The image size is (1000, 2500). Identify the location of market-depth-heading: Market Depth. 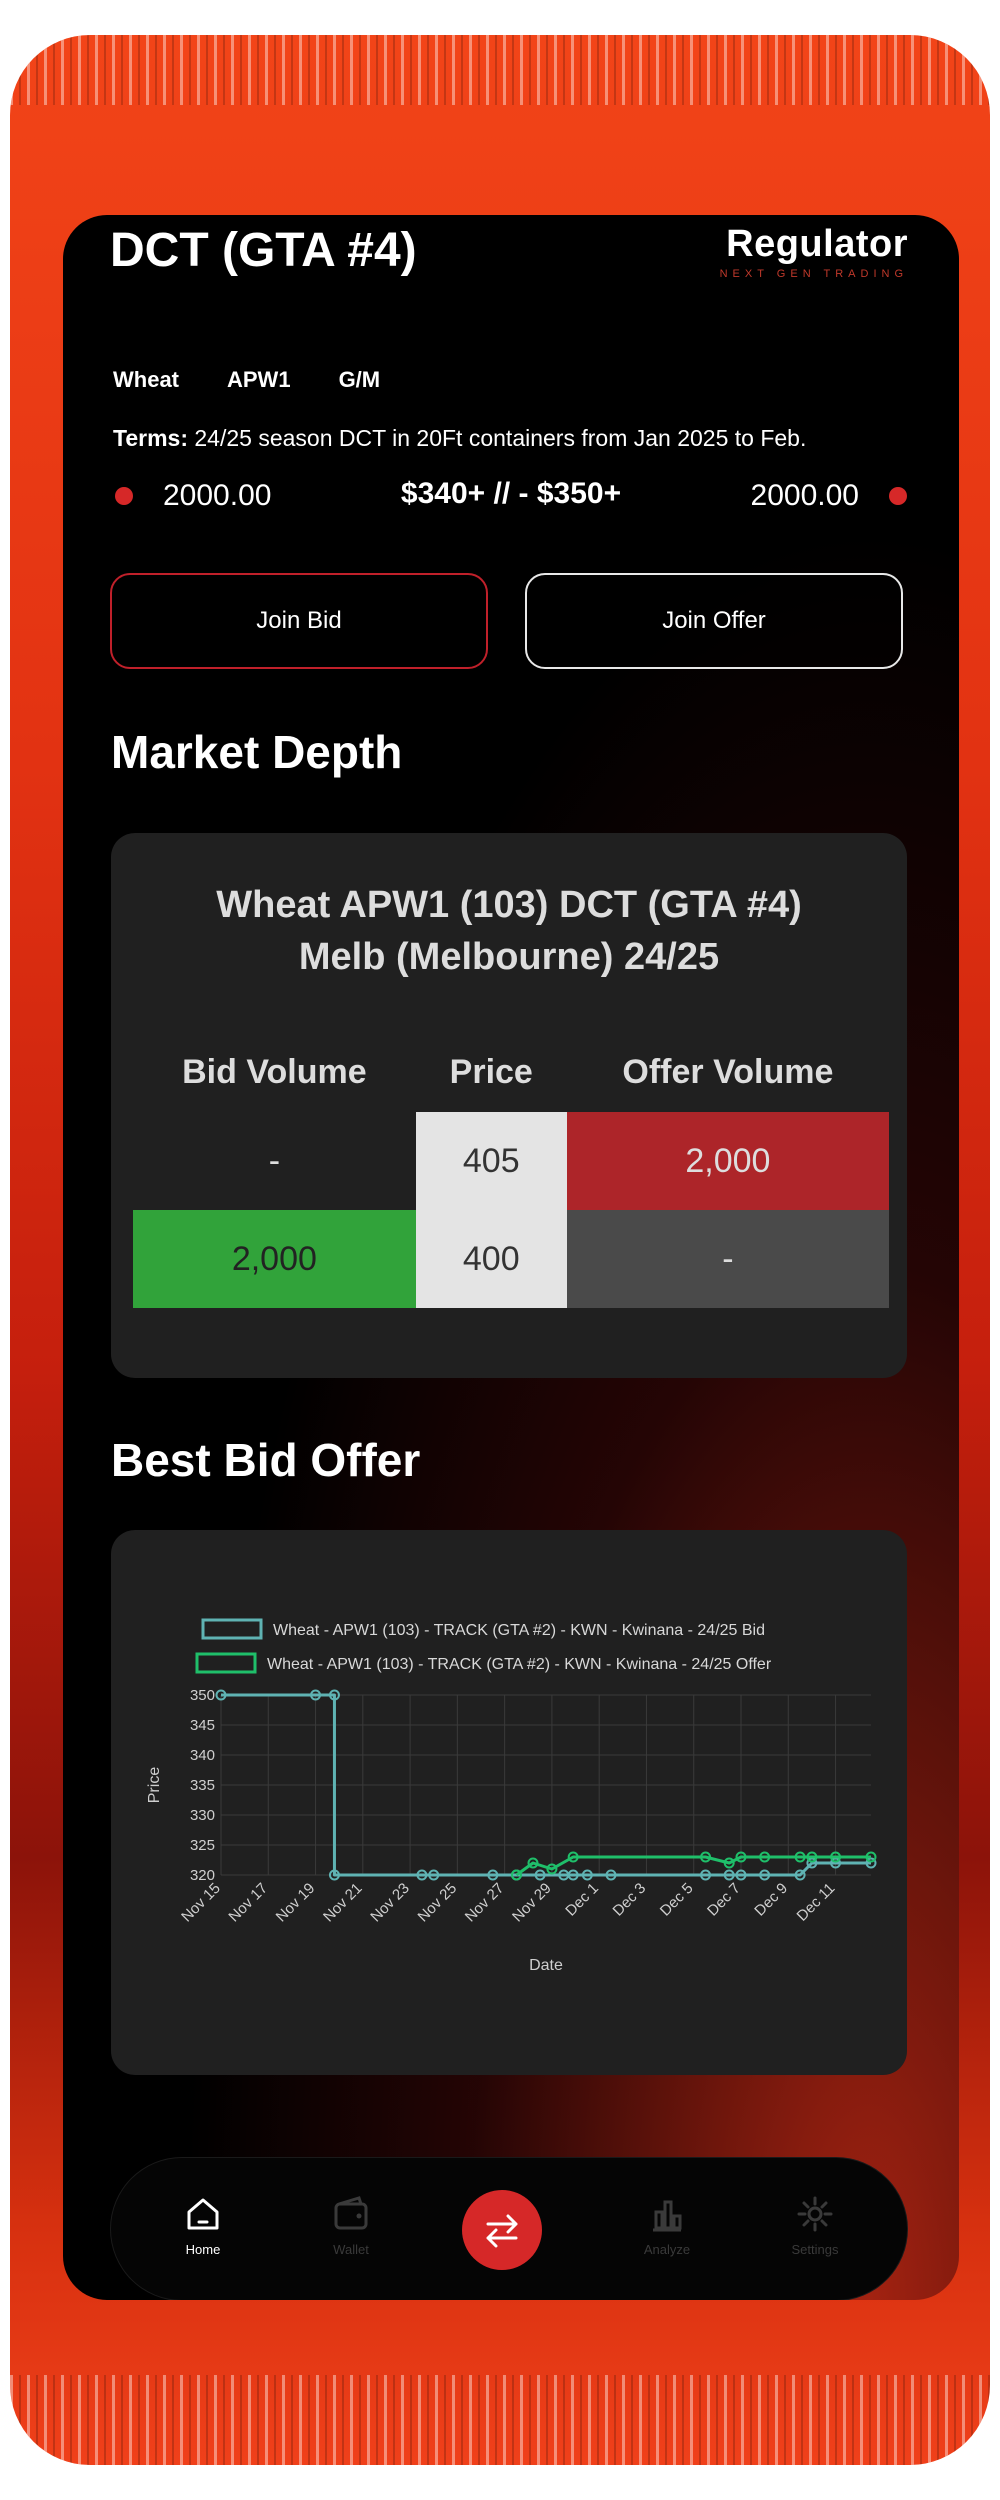
(257, 752).